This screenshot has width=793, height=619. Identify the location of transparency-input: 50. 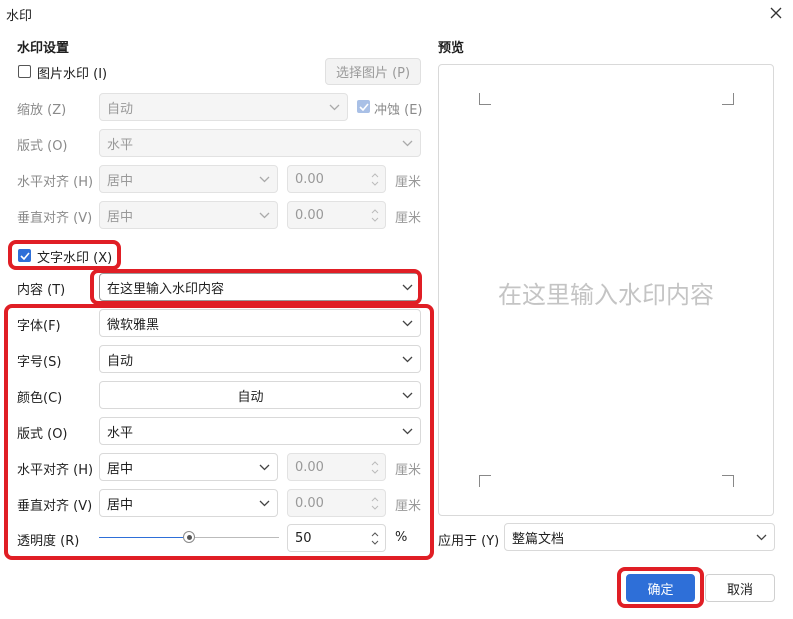
(336, 538).